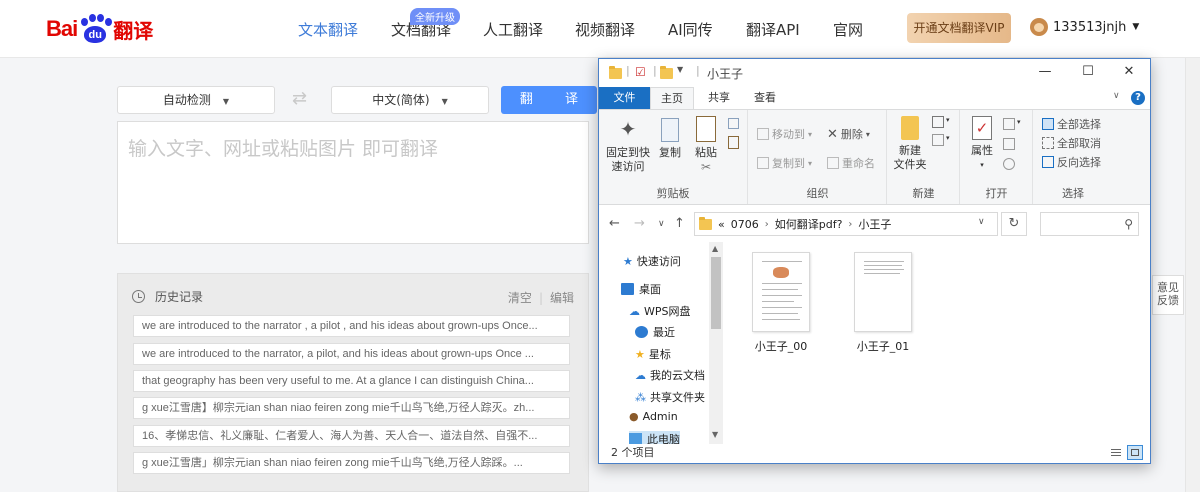 The width and height of the screenshot is (1200, 492). Describe the element at coordinates (670, 130) in the screenshot. I see `copy-icon` at that location.